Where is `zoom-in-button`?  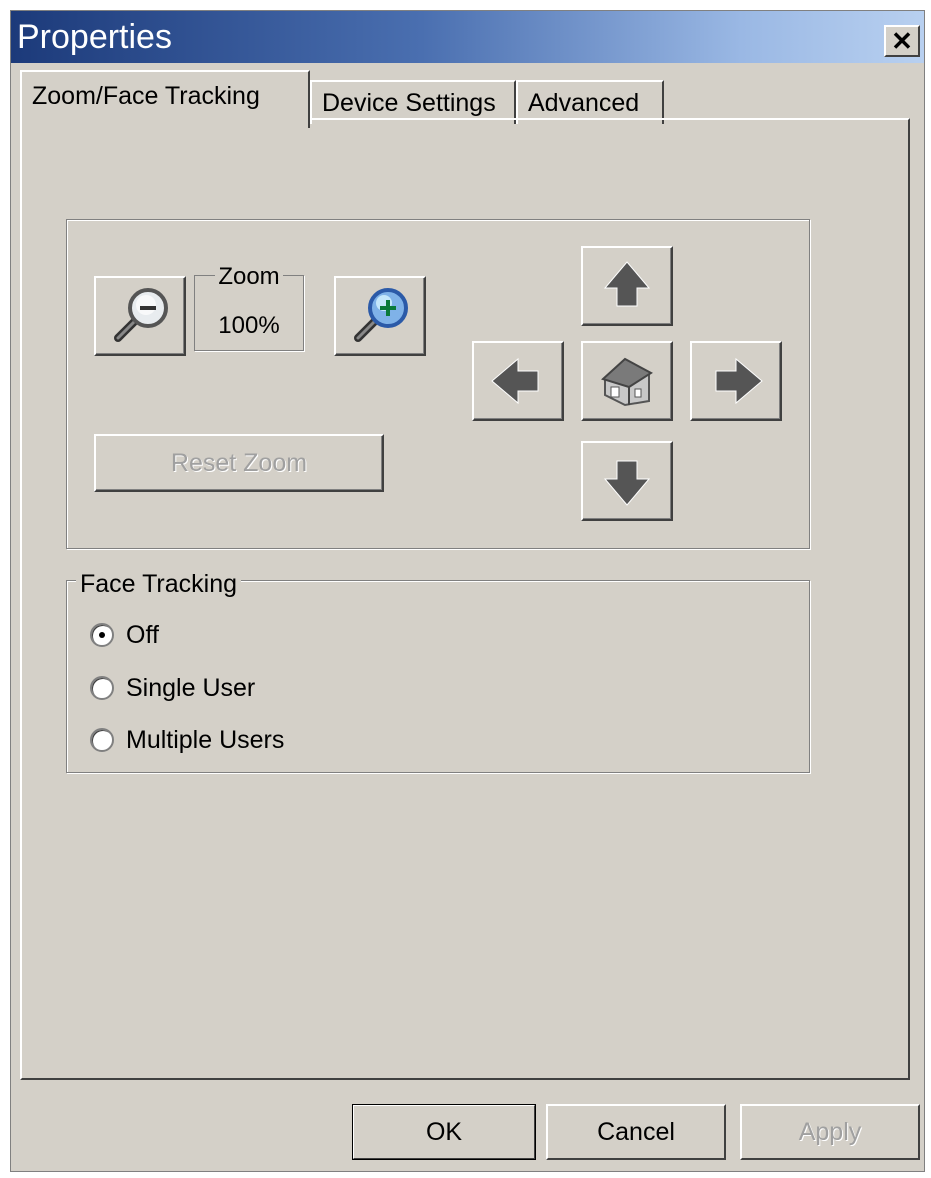 zoom-in-button is located at coordinates (380, 316).